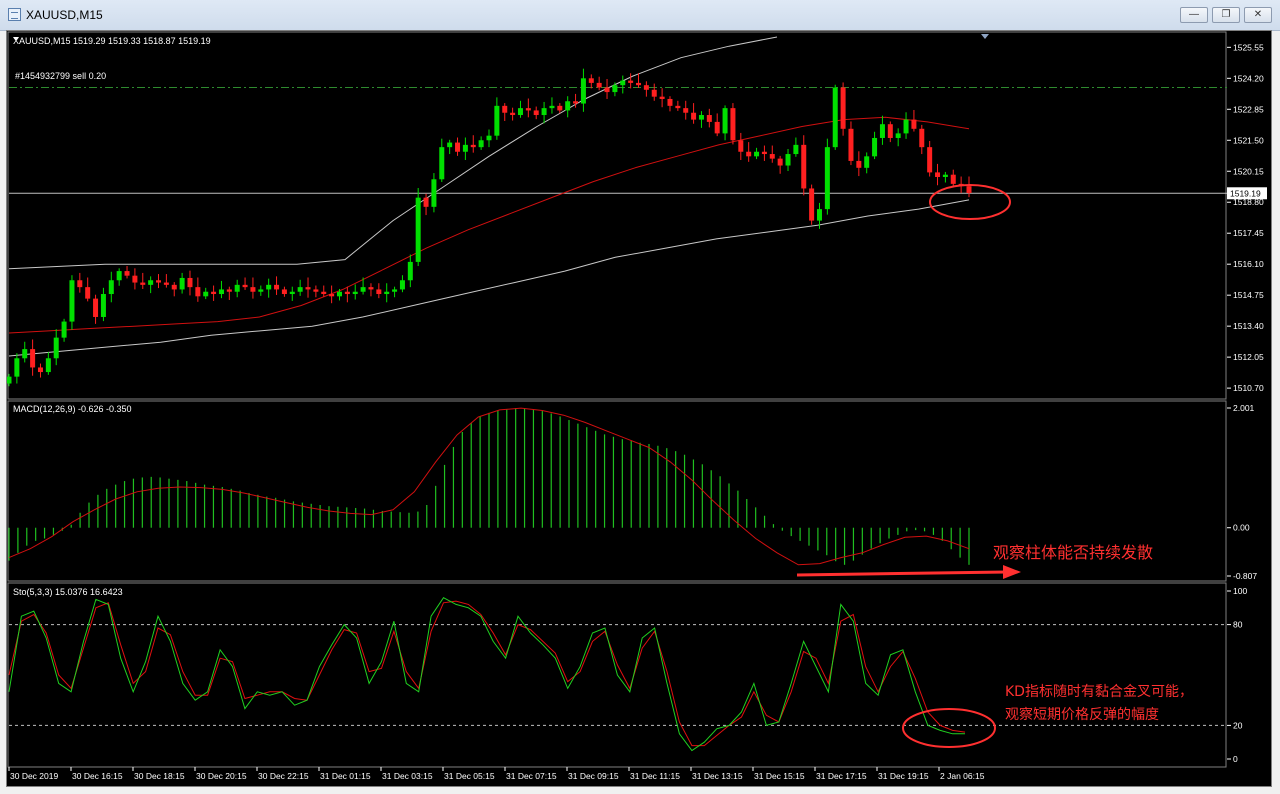 The image size is (1280, 794). Describe the element at coordinates (985, 36) in the screenshot. I see `shift-marker-icon` at that location.